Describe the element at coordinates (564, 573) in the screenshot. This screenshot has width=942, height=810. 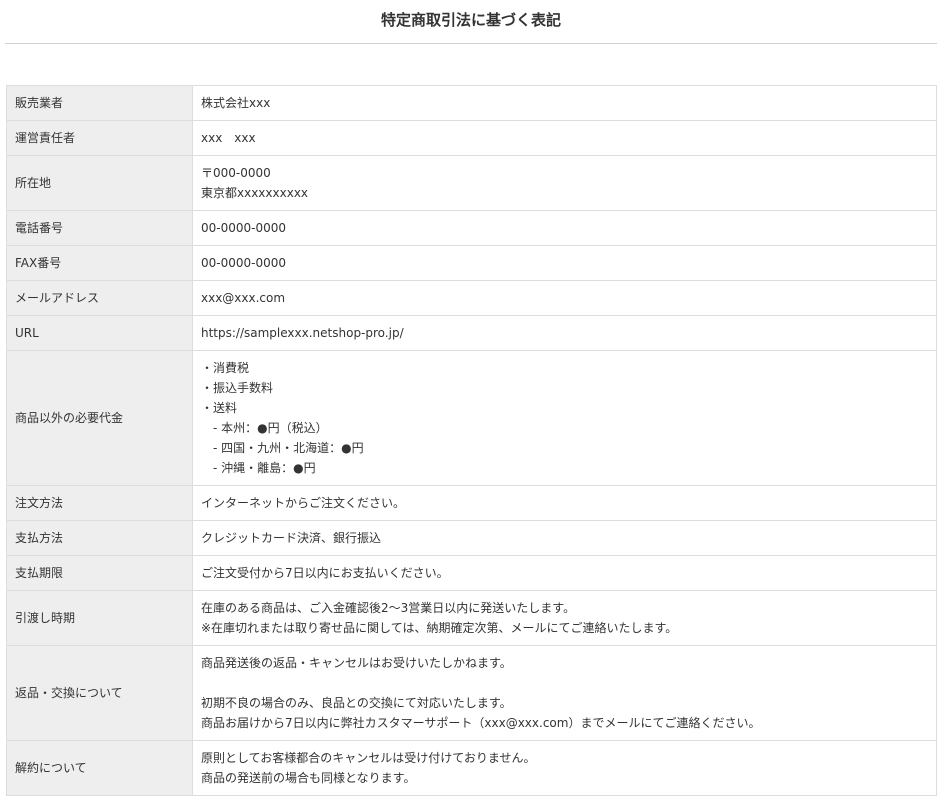
I see `row-value: ご注文受付から7日以内にお支払いください。` at that location.